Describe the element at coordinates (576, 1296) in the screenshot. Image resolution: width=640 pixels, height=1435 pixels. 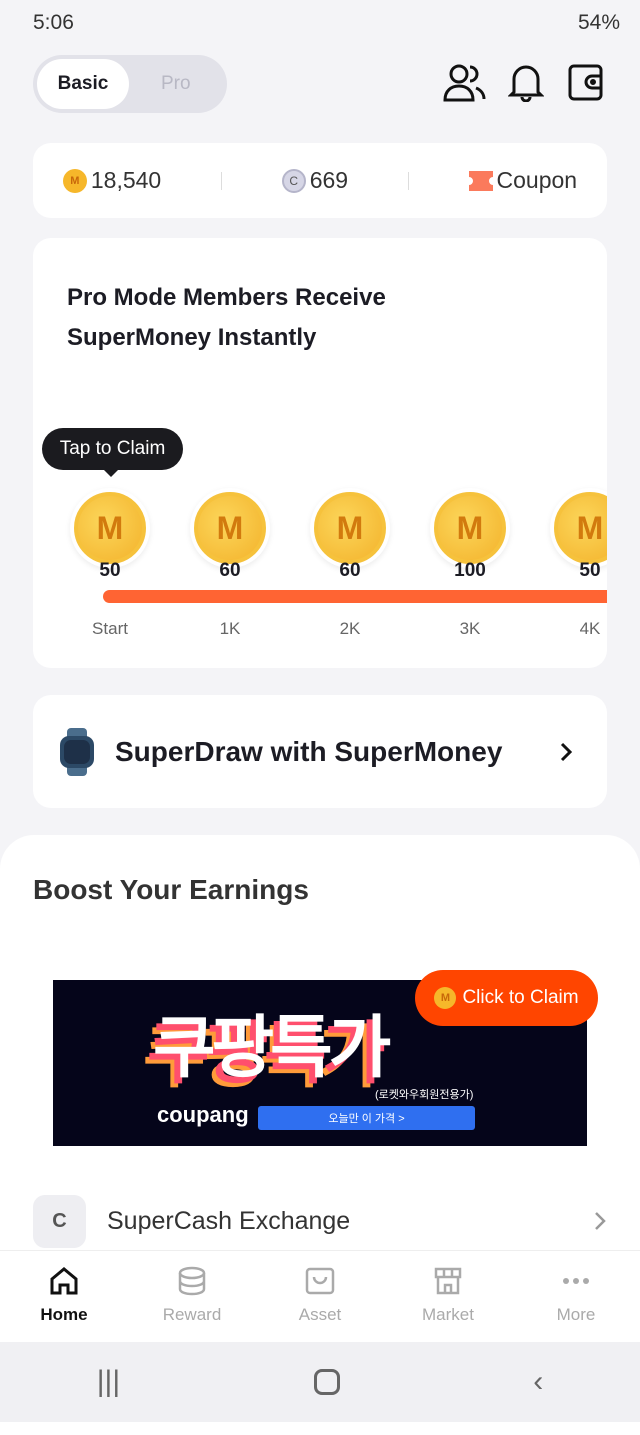
I see `nav-more: More` at that location.